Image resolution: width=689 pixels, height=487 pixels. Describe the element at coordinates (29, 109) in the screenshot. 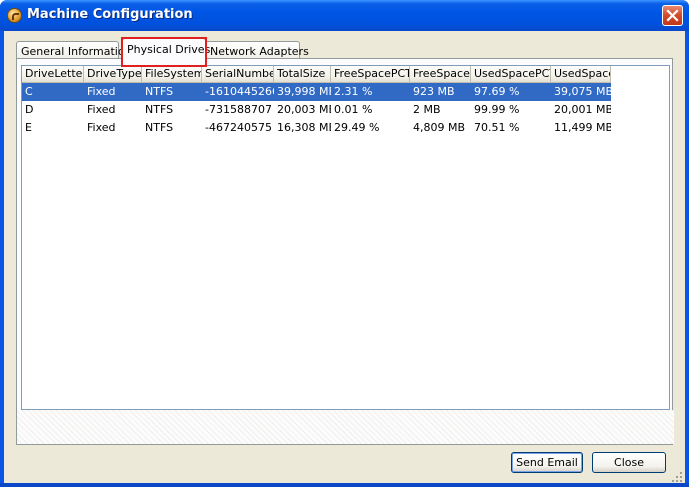

I see `table-cell: D` at that location.